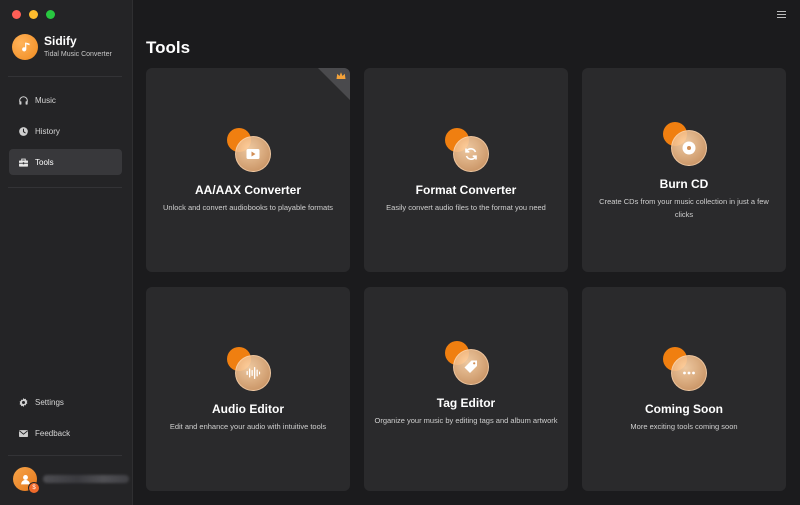 The width and height of the screenshot is (800, 505). I want to click on account-badge-icon: $, so click(34, 488).